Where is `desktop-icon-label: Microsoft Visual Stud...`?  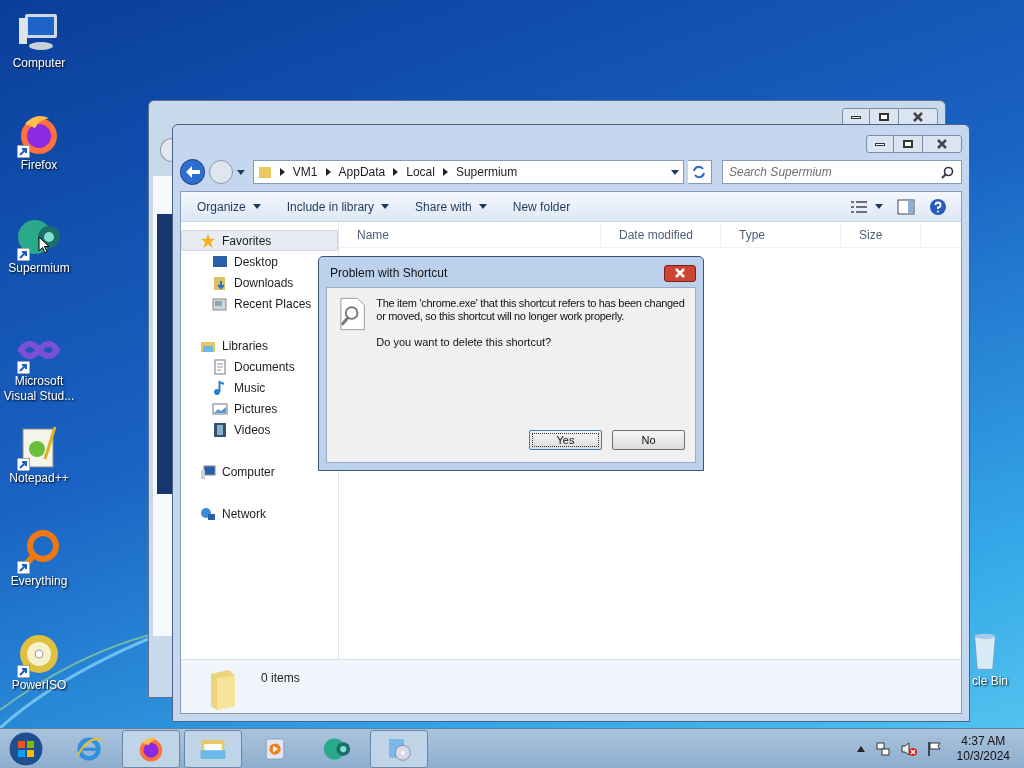 desktop-icon-label: Microsoft Visual Stud... is located at coordinates (39, 389).